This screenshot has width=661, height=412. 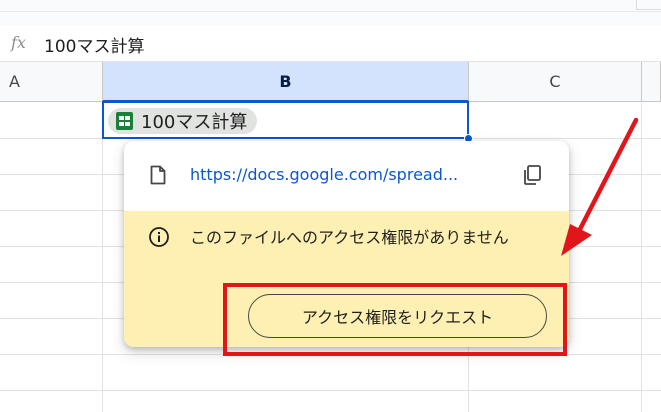 What do you see at coordinates (600, 186) in the screenshot?
I see `annotation-arrow-icon` at bounding box center [600, 186].